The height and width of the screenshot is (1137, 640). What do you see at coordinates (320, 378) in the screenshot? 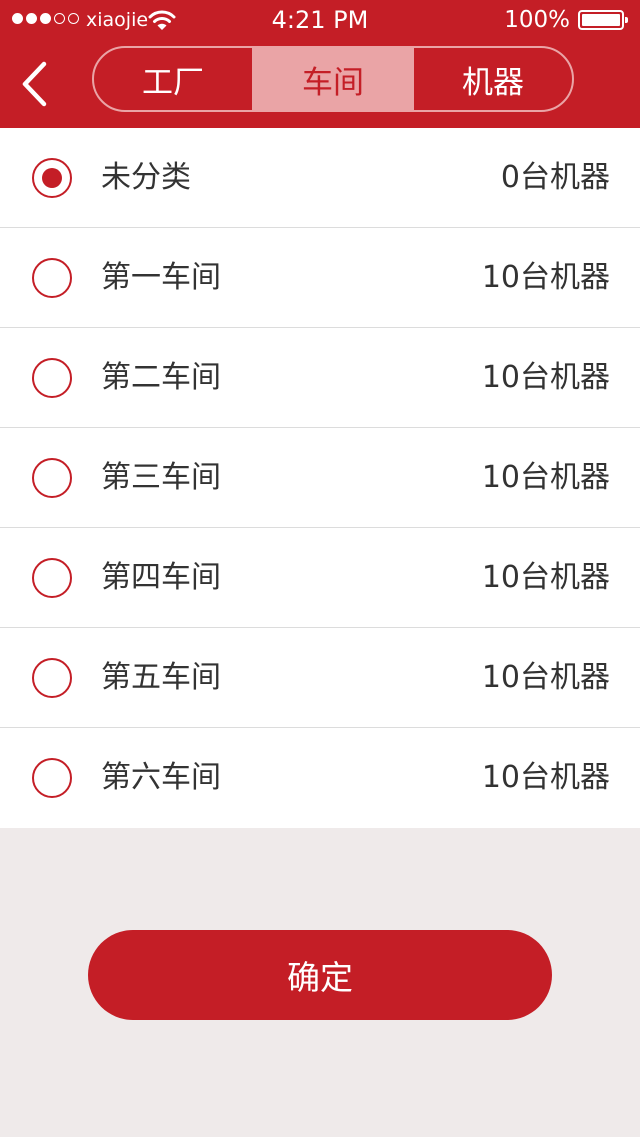
I see `list-item: 第二车间 10台机器` at bounding box center [320, 378].